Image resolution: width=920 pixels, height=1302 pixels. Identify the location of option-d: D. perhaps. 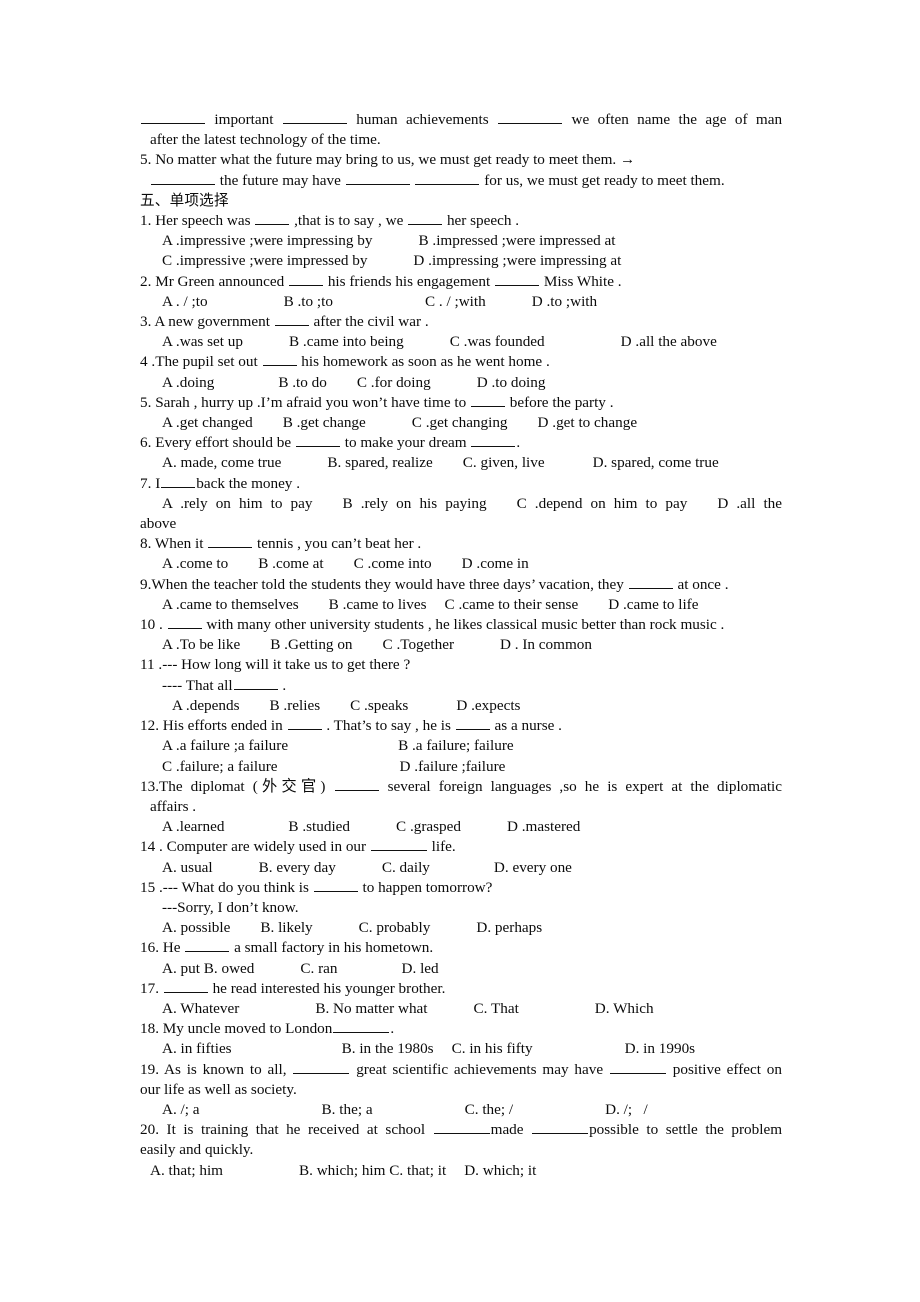
(509, 927).